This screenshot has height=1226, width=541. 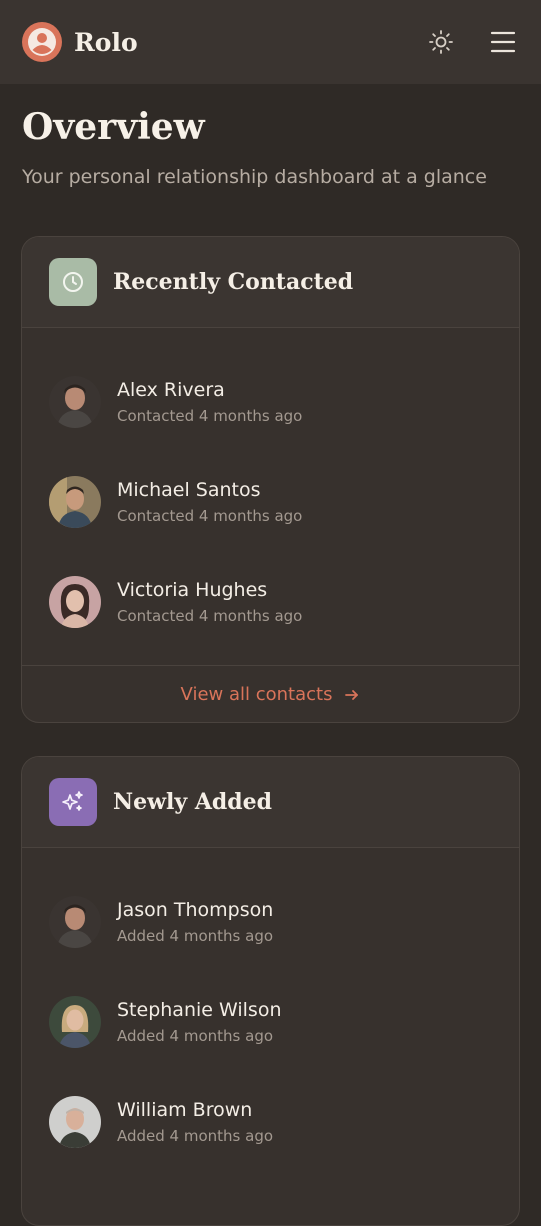 I want to click on contact-name: William Brown, so click(x=185, y=1110).